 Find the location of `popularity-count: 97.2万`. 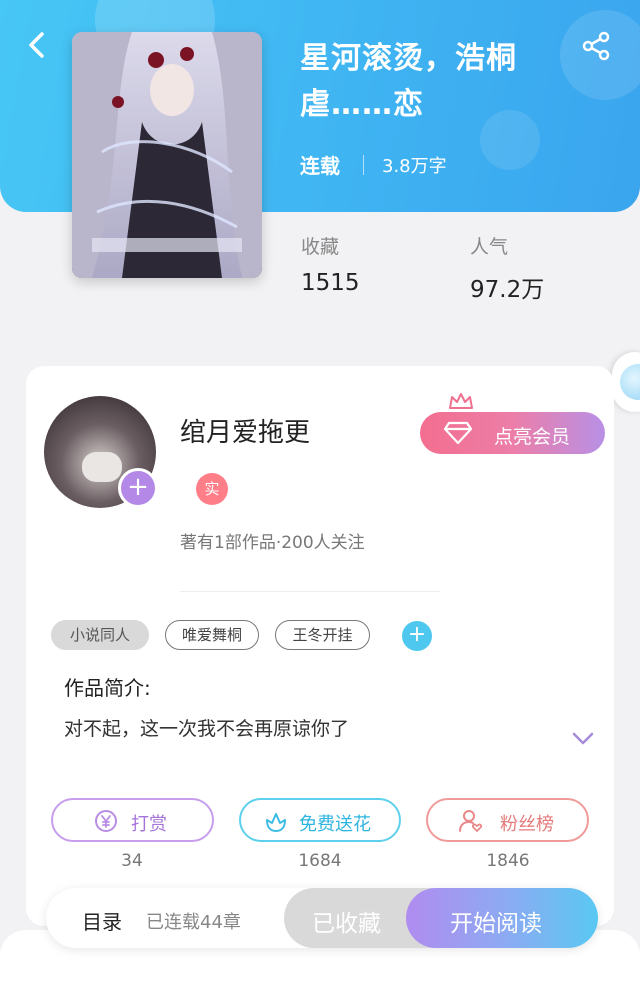

popularity-count: 97.2万 is located at coordinates (507, 290).